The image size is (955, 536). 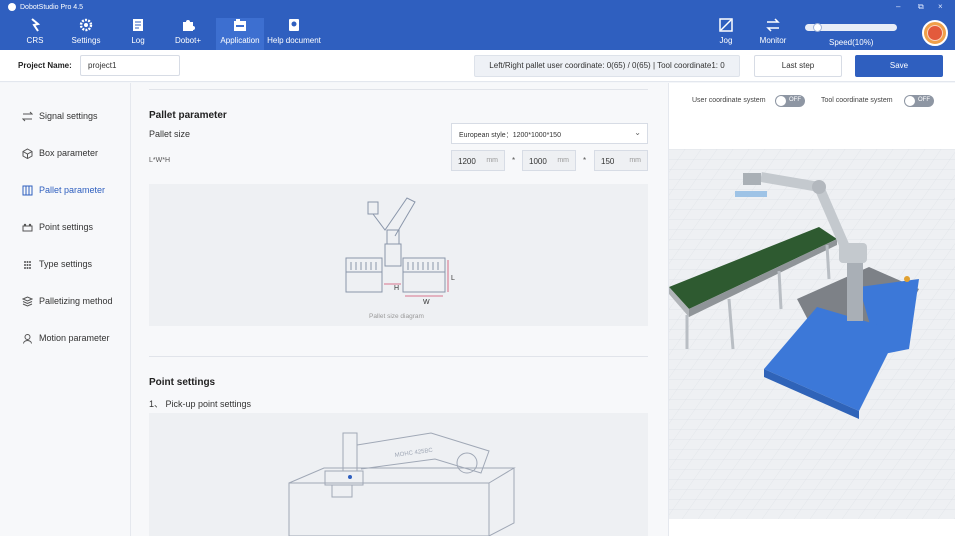 I want to click on nav-monitor: Monitor, so click(x=773, y=34).